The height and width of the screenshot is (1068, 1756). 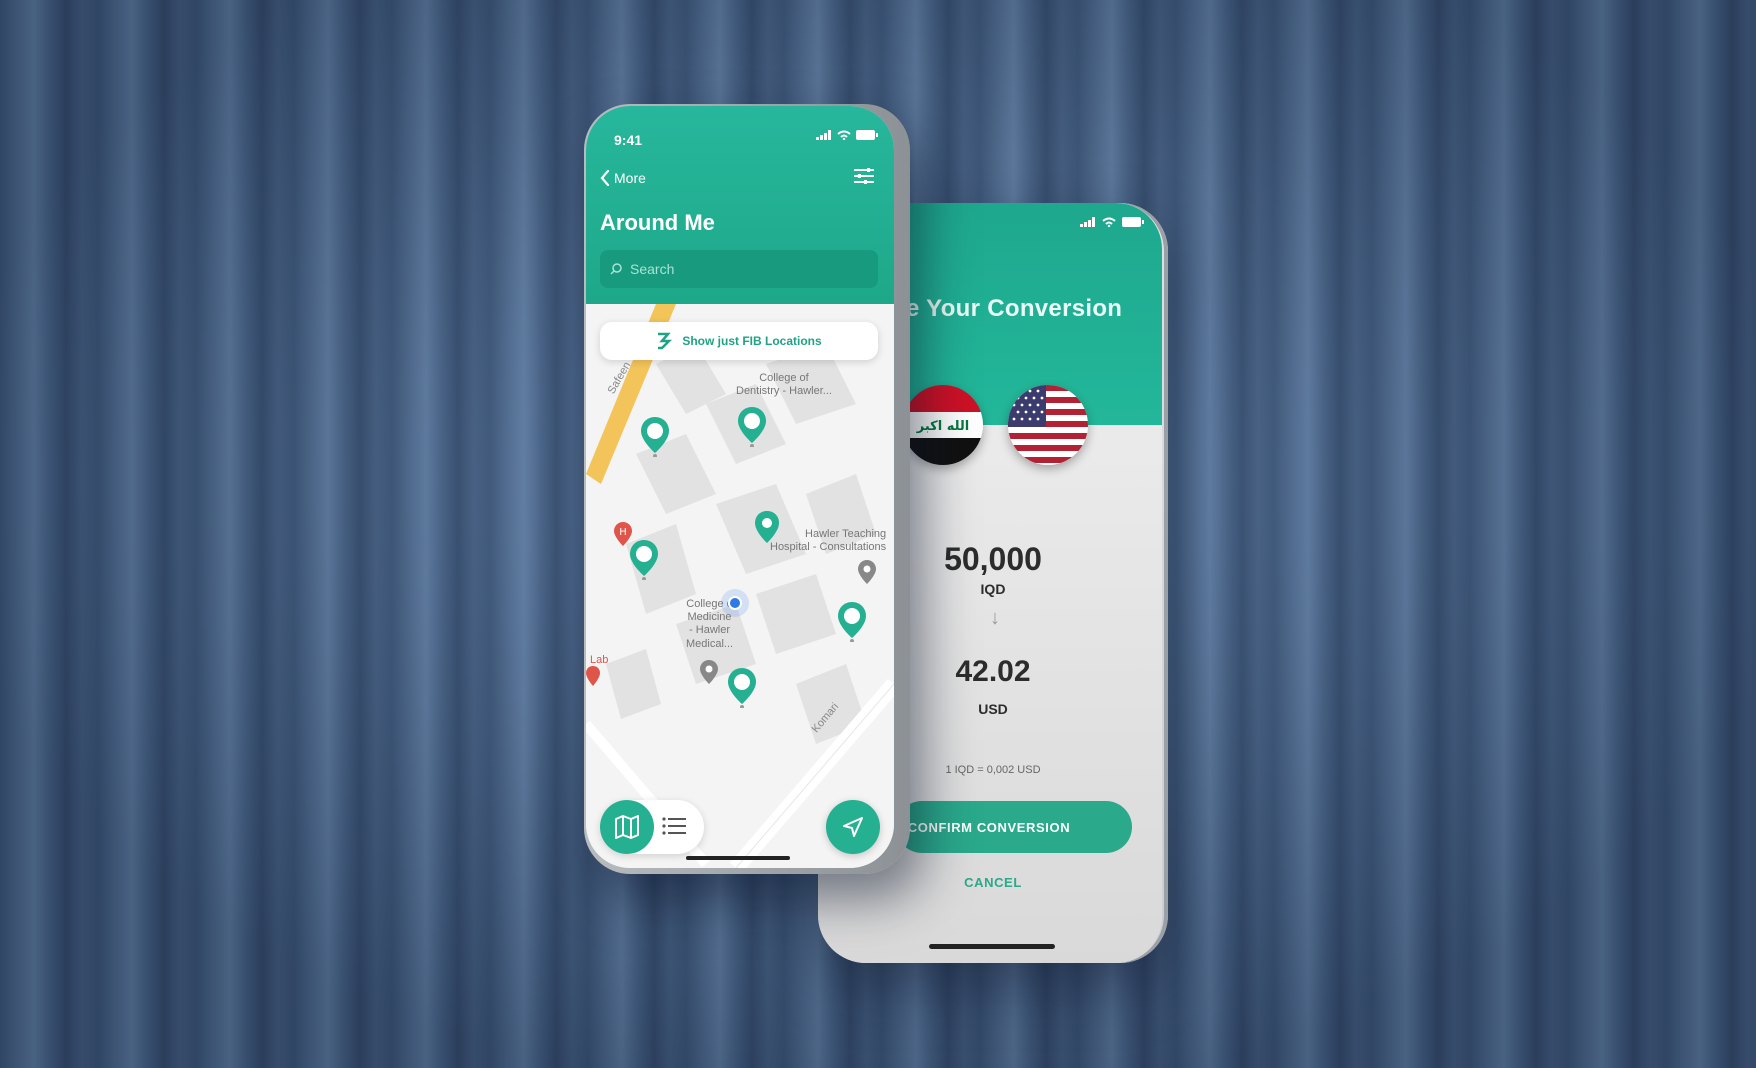 I want to click on spa-pin-icon, so click(x=742, y=688).